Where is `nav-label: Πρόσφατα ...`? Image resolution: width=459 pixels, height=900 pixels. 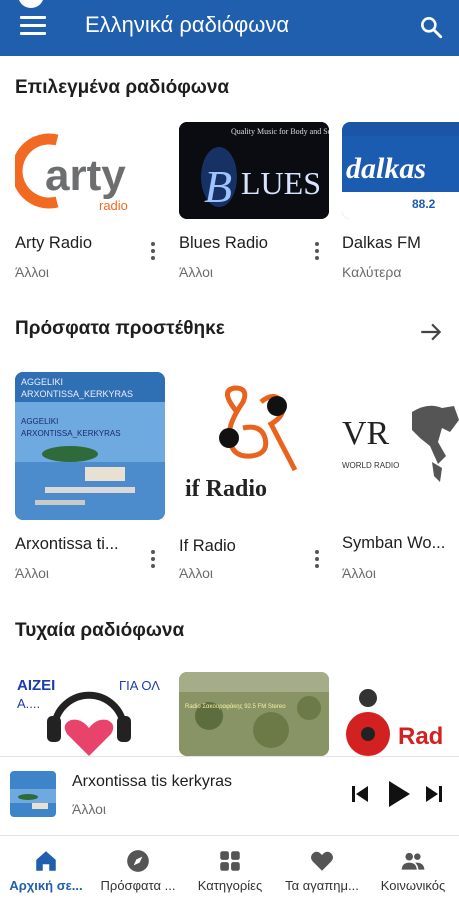
nav-label: Πρόσφατα ... is located at coordinates (138, 885).